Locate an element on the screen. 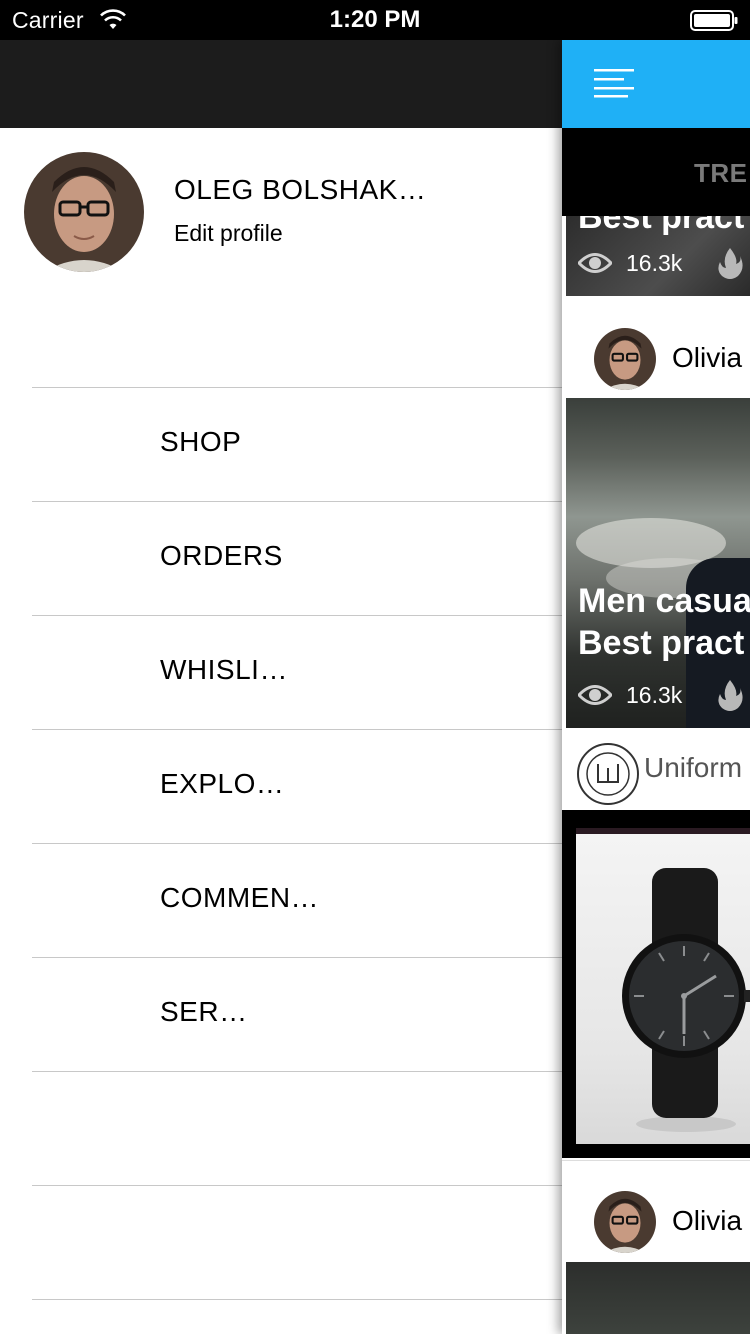 Image resolution: width=750 pixels, height=1334 pixels. clock: 1:20 PM is located at coordinates (375, 19).